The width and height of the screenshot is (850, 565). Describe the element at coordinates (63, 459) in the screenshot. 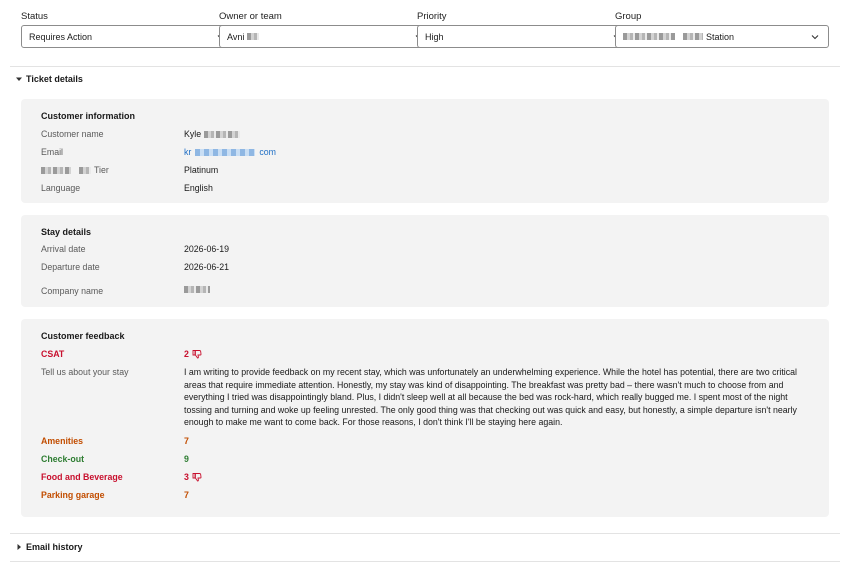

I see `checkout-label: Check-out` at that location.